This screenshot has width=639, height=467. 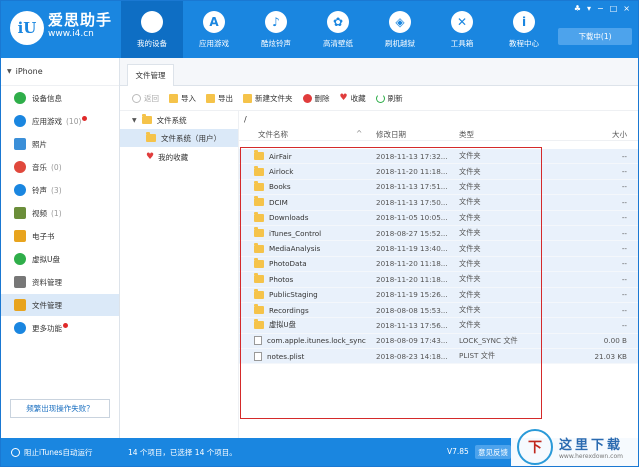 I want to click on close-icon: ×, so click(x=626, y=8).